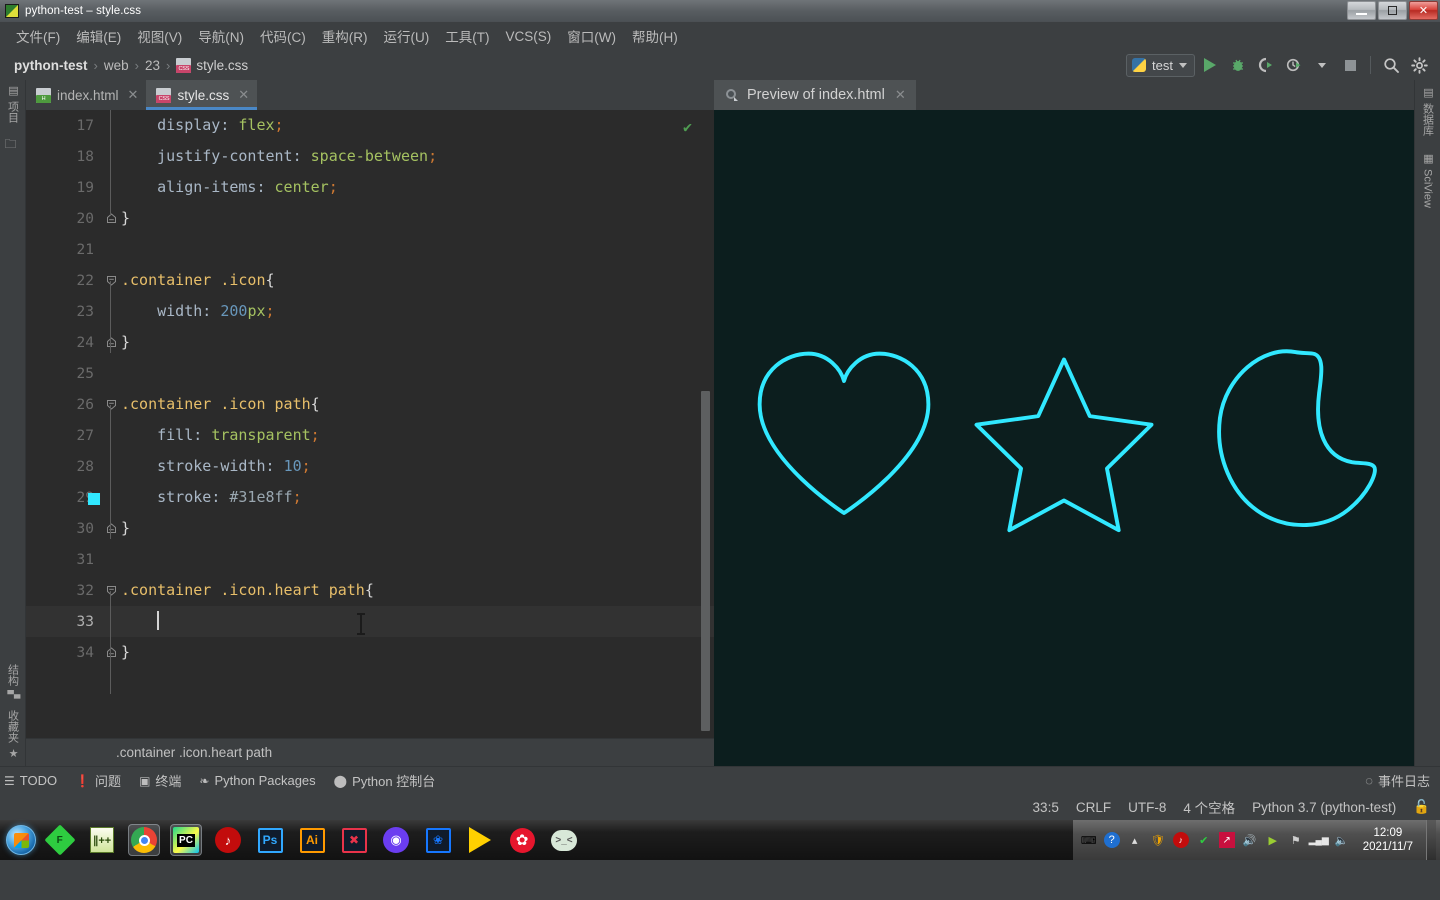  What do you see at coordinates (65, 652) in the screenshot?
I see `line-gutter: 34` at bounding box center [65, 652].